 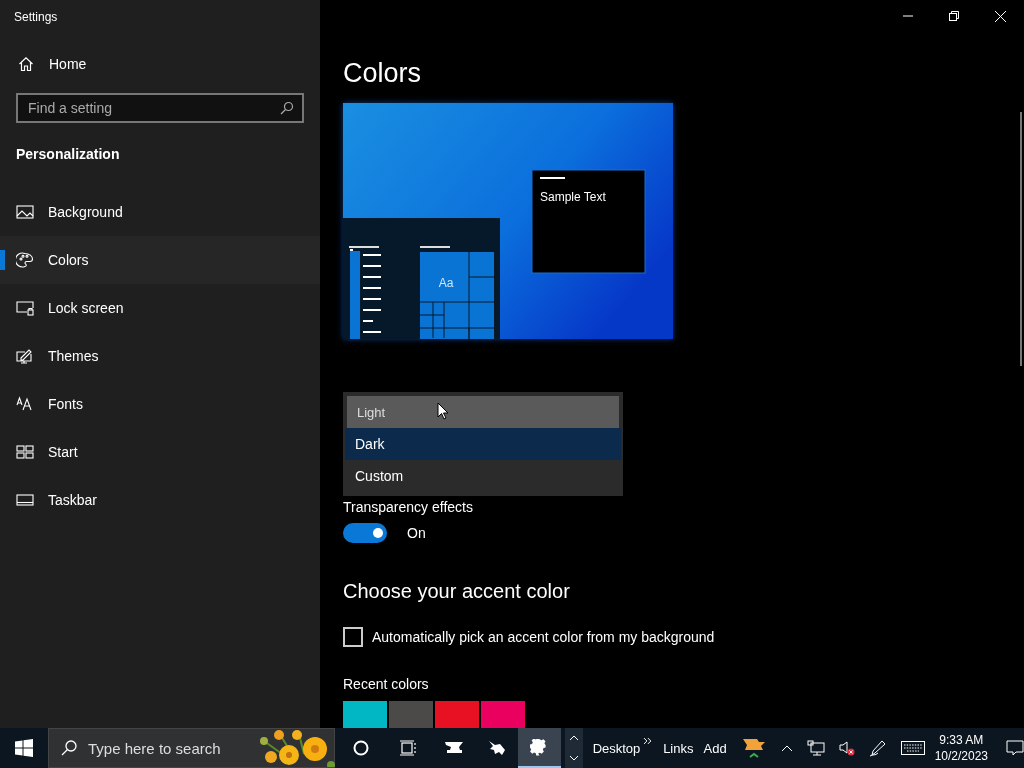 I want to click on home-link: Home, so click(x=52, y=64).